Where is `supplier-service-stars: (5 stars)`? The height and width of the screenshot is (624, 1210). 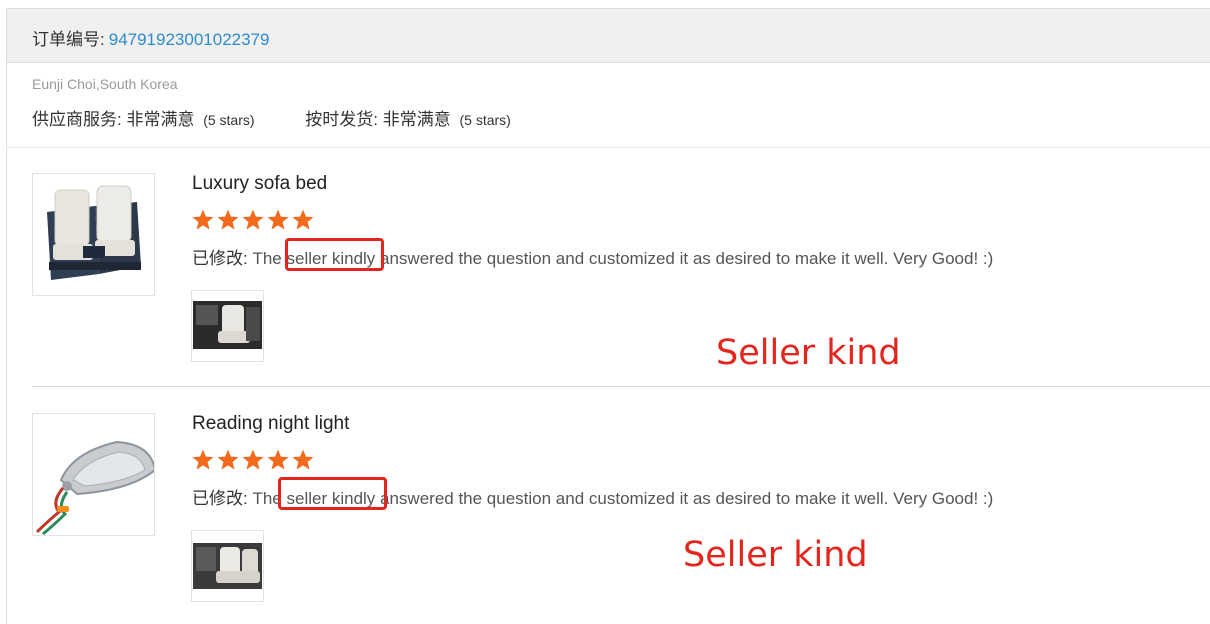 supplier-service-stars: (5 stars) is located at coordinates (229, 120).